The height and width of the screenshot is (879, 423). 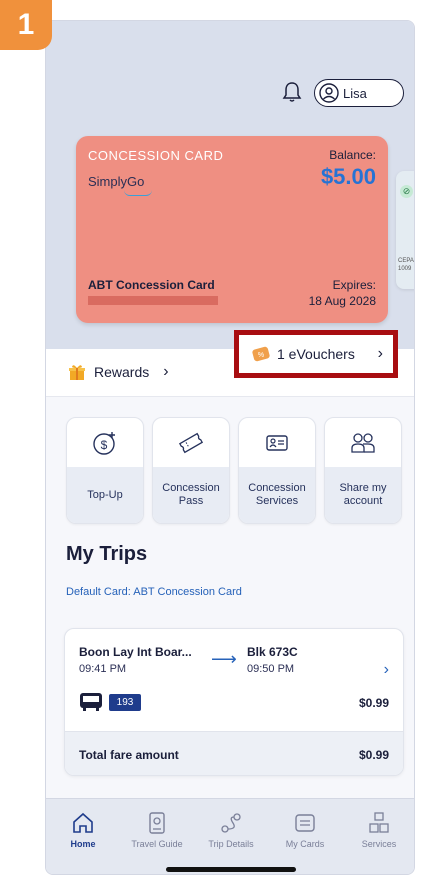 What do you see at coordinates (272, 652) in the screenshot?
I see `trip-destination: Blk 673C` at bounding box center [272, 652].